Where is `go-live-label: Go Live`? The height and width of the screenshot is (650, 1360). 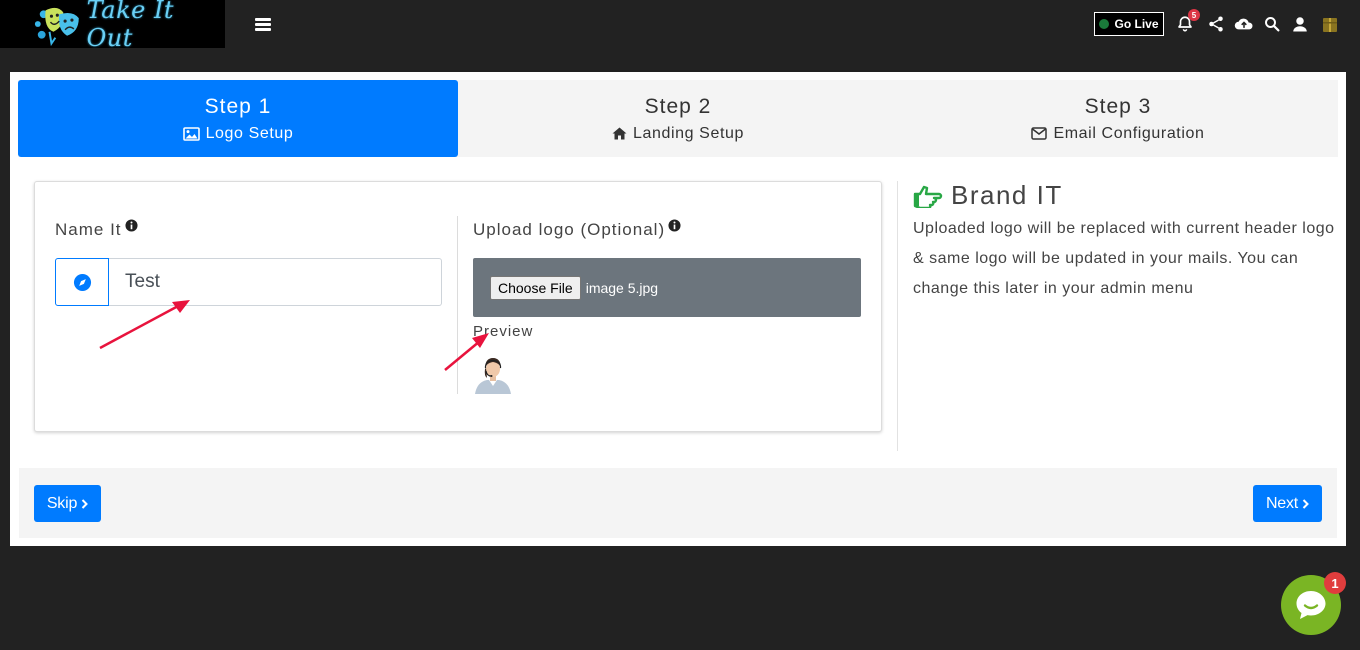
go-live-label: Go Live is located at coordinates (1136, 24).